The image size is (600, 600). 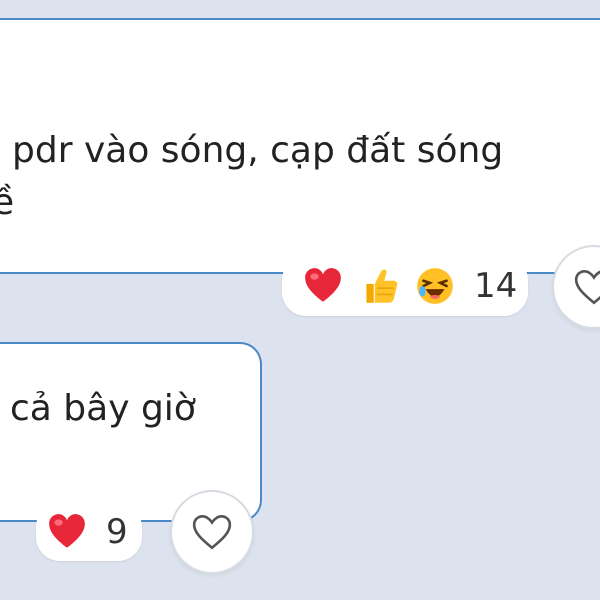 What do you see at coordinates (405, 286) in the screenshot?
I see `message-1-reactions: 14` at bounding box center [405, 286].